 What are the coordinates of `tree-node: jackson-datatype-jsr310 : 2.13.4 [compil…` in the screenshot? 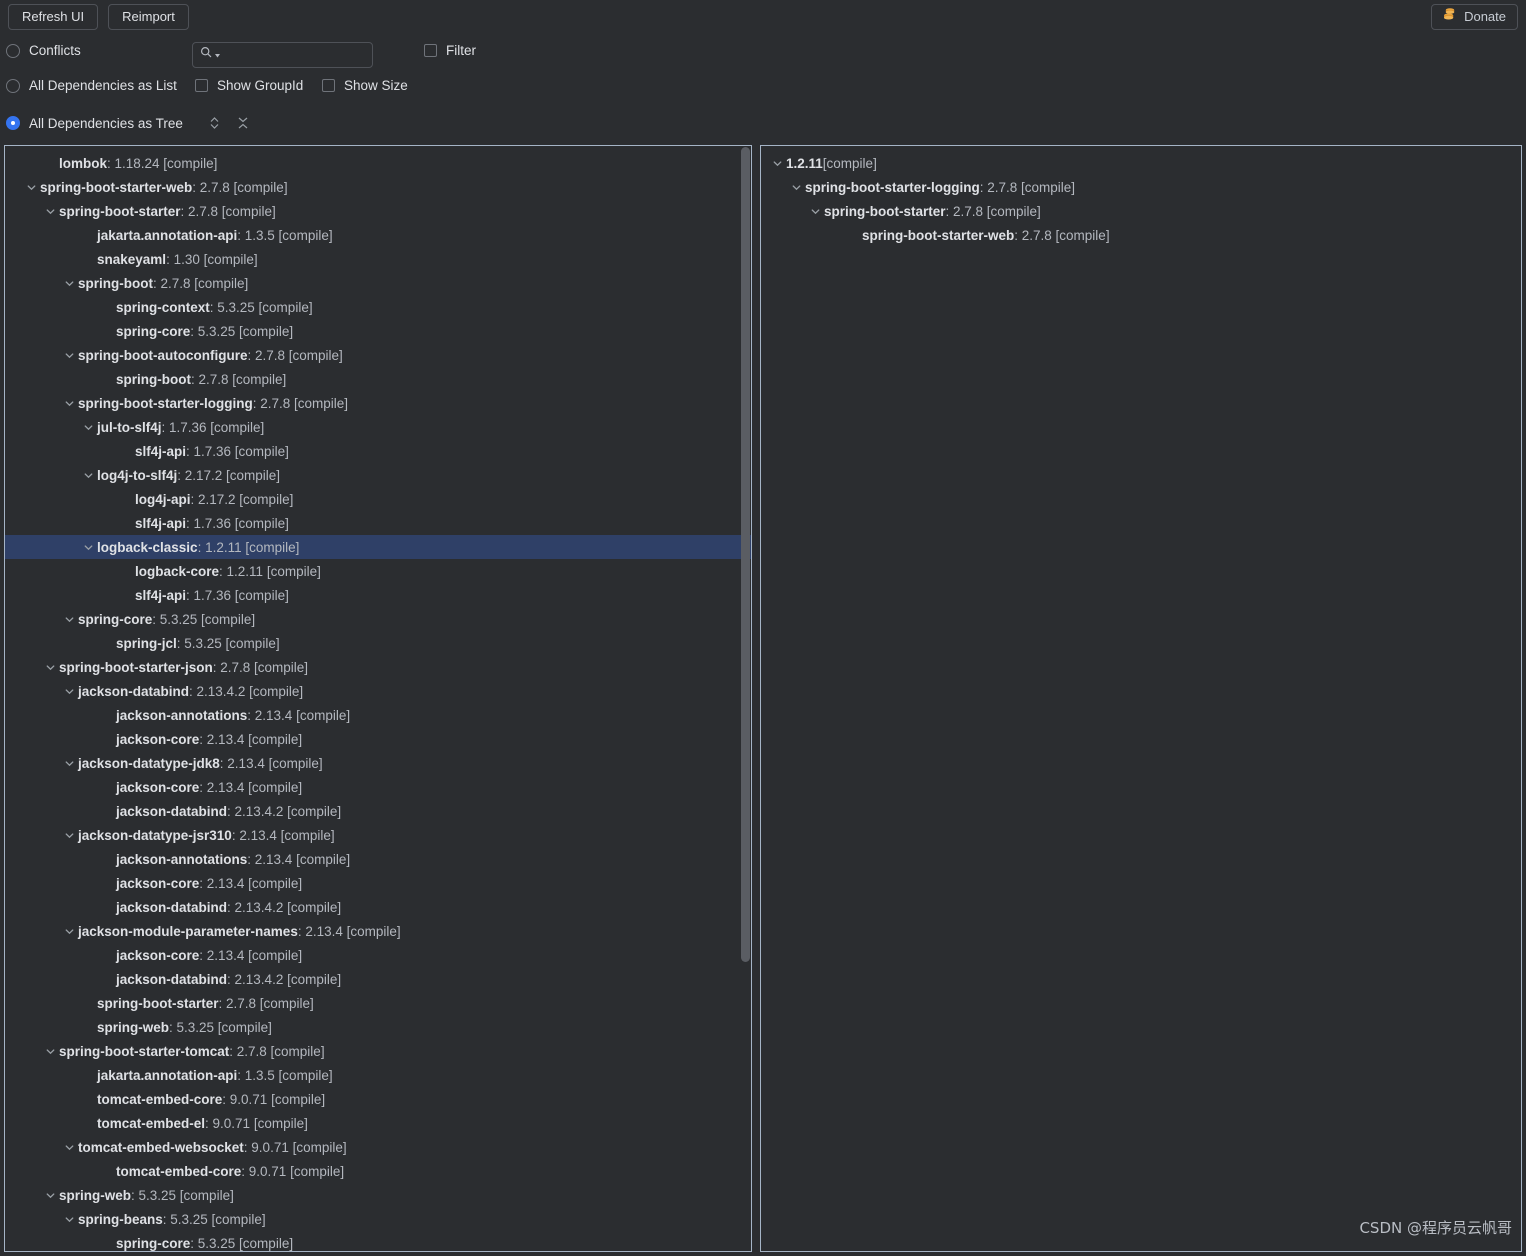 It's located at (378, 835).